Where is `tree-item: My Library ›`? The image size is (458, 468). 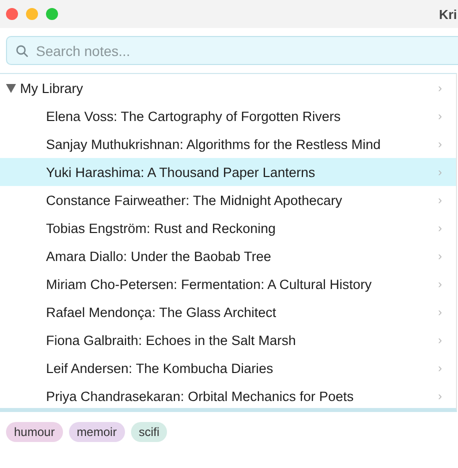
tree-item: My Library › is located at coordinates (228, 88).